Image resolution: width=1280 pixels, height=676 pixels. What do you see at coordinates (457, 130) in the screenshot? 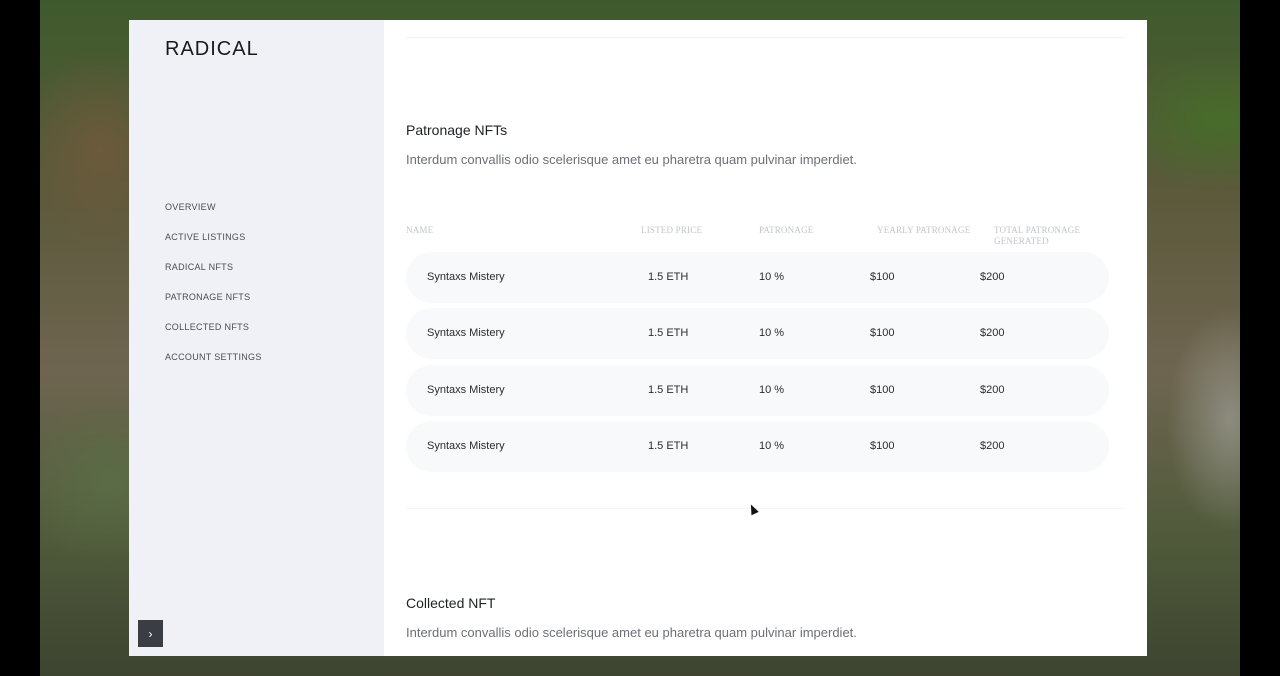
I see `patronage-title: Patronage NFTs` at bounding box center [457, 130].